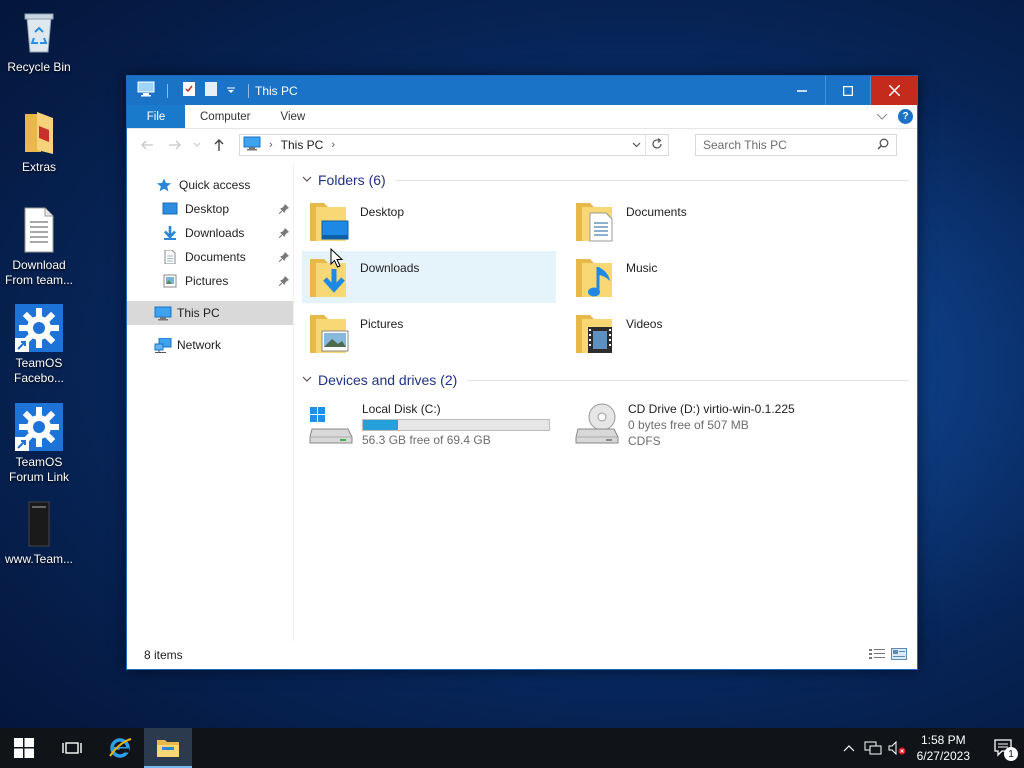  I want to click on nav-item-network: Network, so click(210, 345).